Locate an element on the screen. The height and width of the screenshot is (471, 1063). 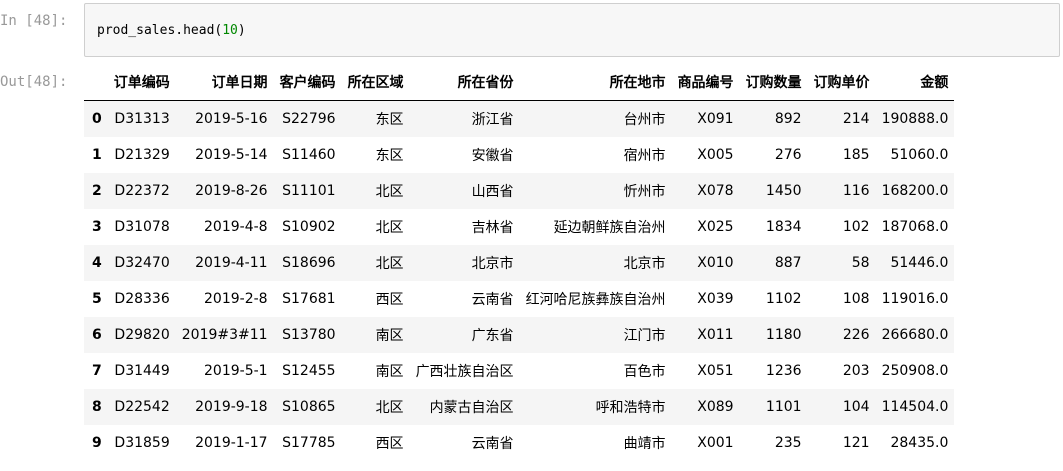
table-cell: 延边朝鲜族自治州 is located at coordinates (609, 228).